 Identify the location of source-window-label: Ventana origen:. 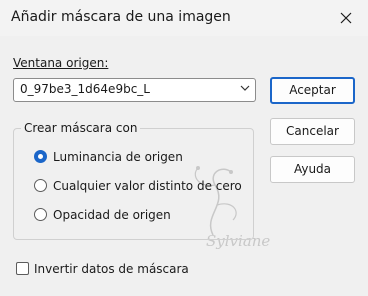
(61, 63).